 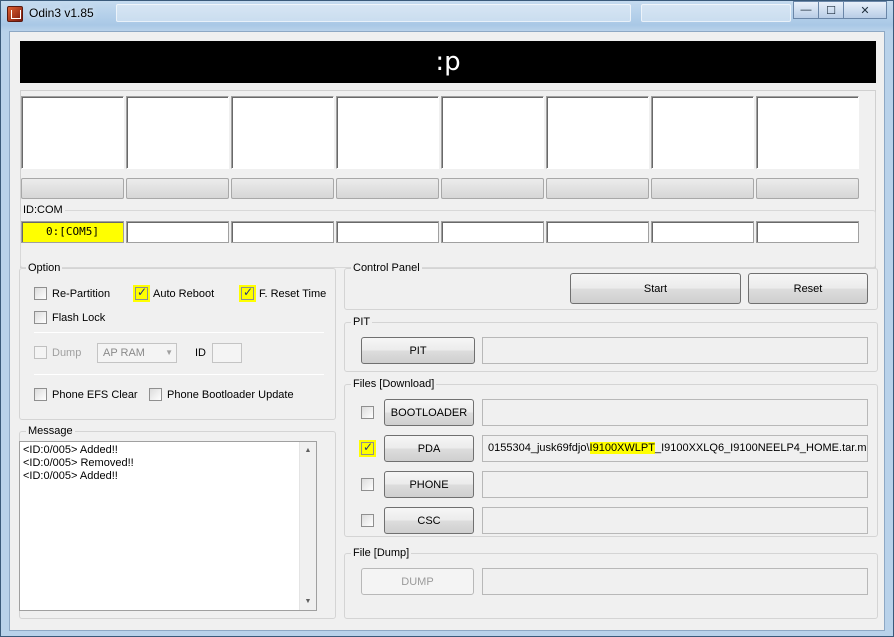 What do you see at coordinates (61, 13) in the screenshot?
I see `window-title: Odin3 v1.85` at bounding box center [61, 13].